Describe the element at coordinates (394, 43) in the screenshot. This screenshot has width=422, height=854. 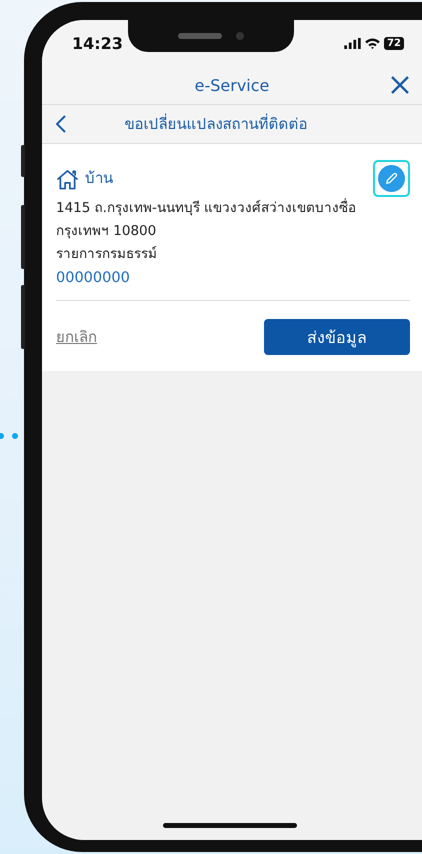
I see `battery-level: 72` at that location.